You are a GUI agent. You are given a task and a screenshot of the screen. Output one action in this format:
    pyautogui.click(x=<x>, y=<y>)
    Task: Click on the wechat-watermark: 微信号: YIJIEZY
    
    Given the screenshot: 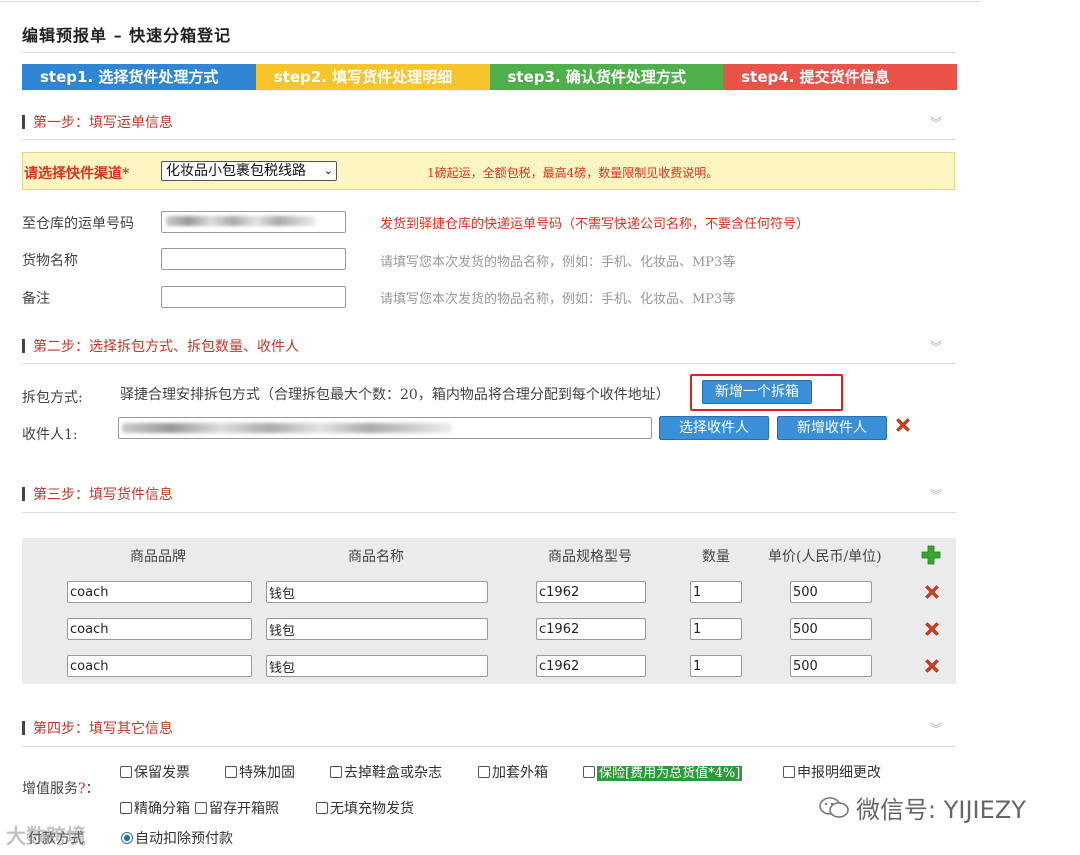 What is the action you would take?
    pyautogui.click(x=922, y=807)
    